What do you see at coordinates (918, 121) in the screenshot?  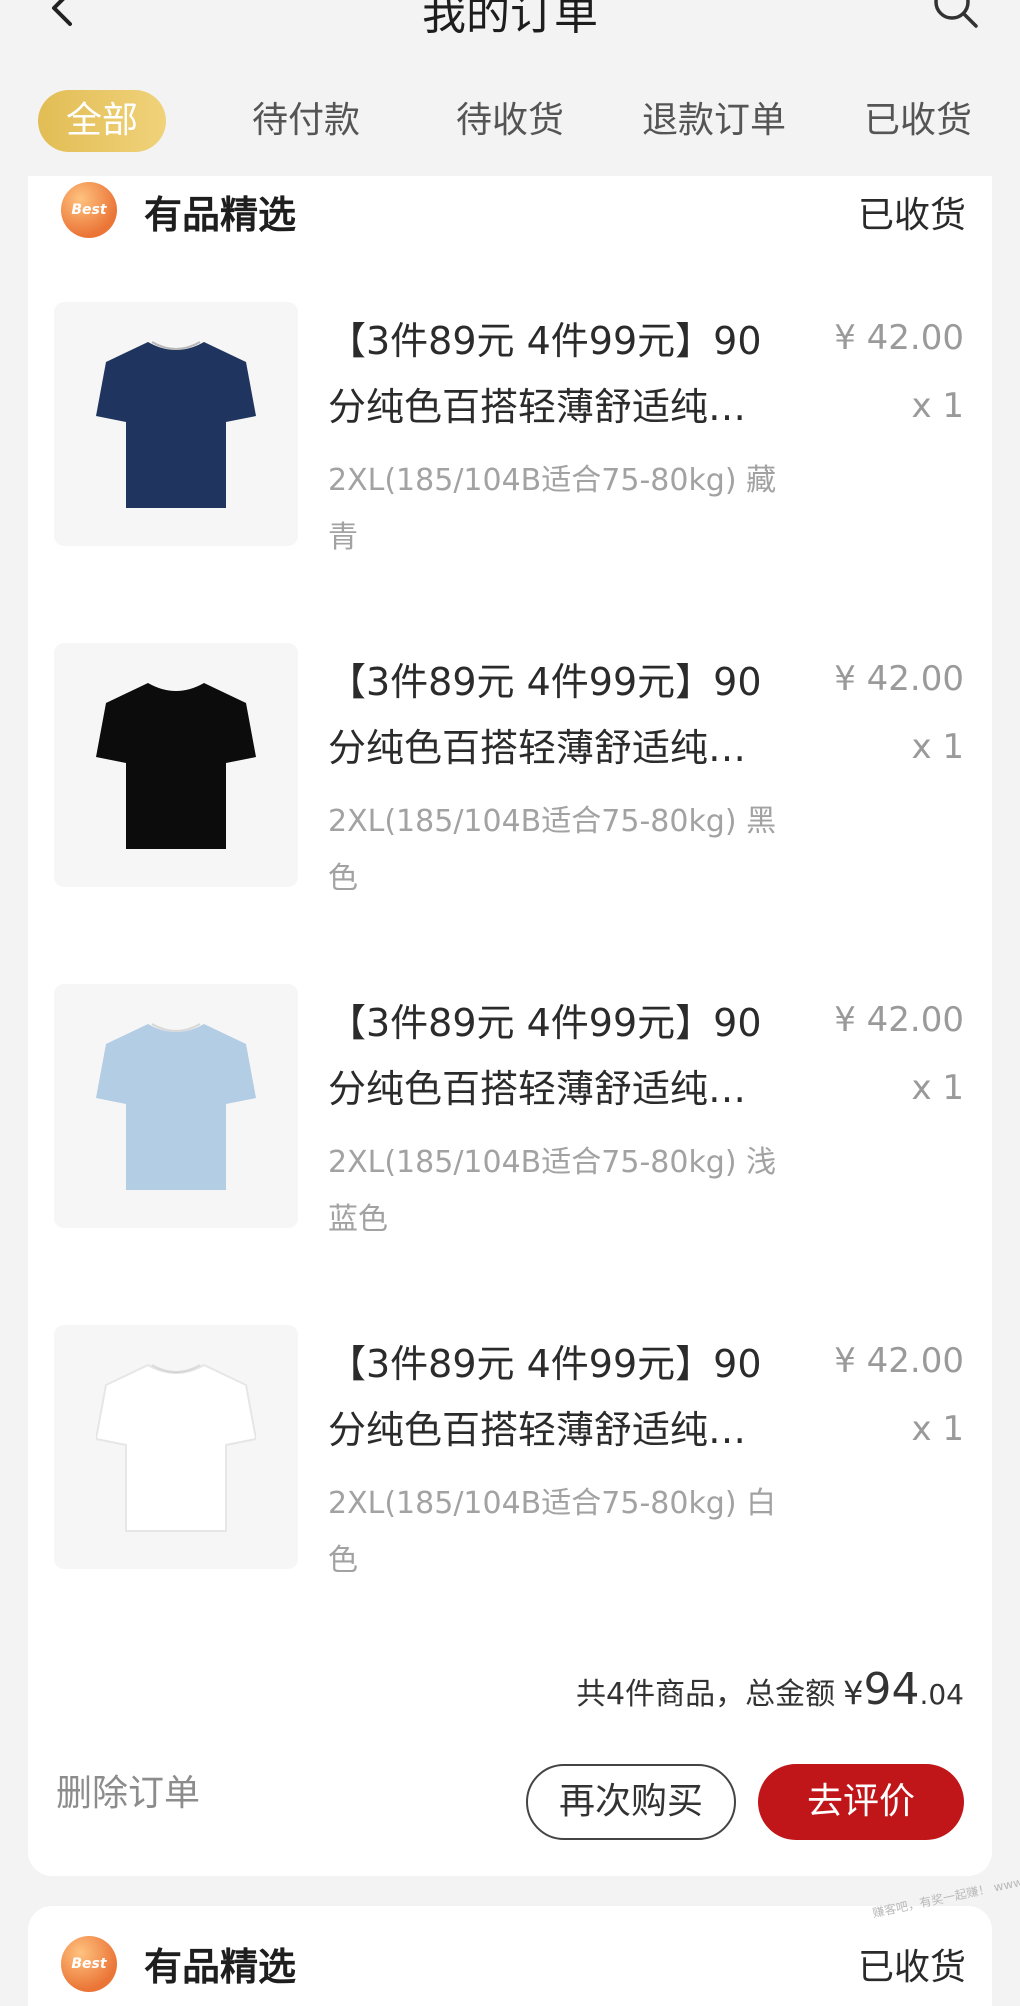 I see `tab-received: 已收货` at bounding box center [918, 121].